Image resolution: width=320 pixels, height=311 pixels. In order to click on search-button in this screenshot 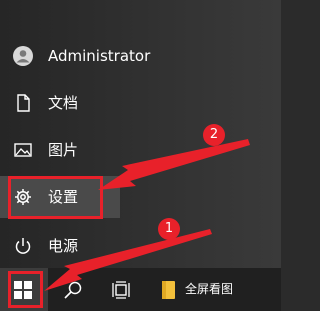, I will do `click(72, 289)`.